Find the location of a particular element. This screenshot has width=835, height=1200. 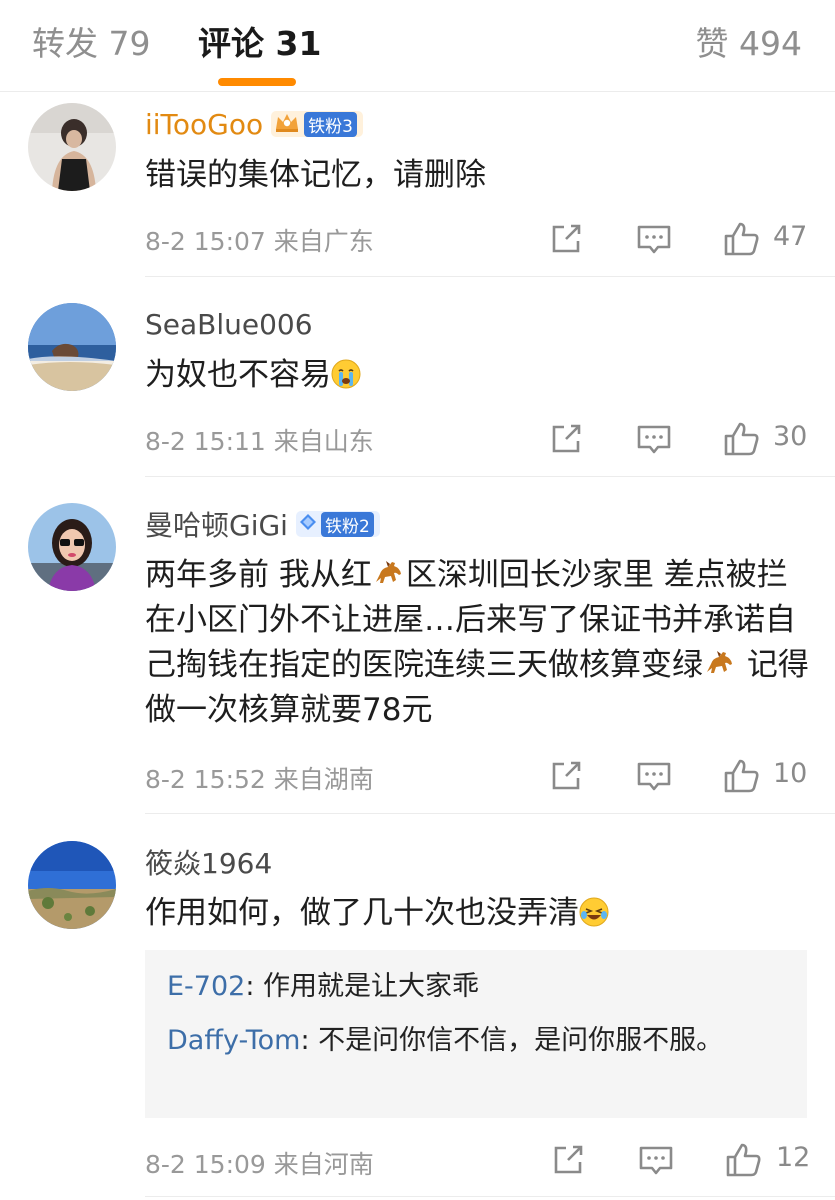

username-row: 筱焱1964 is located at coordinates (208, 862).